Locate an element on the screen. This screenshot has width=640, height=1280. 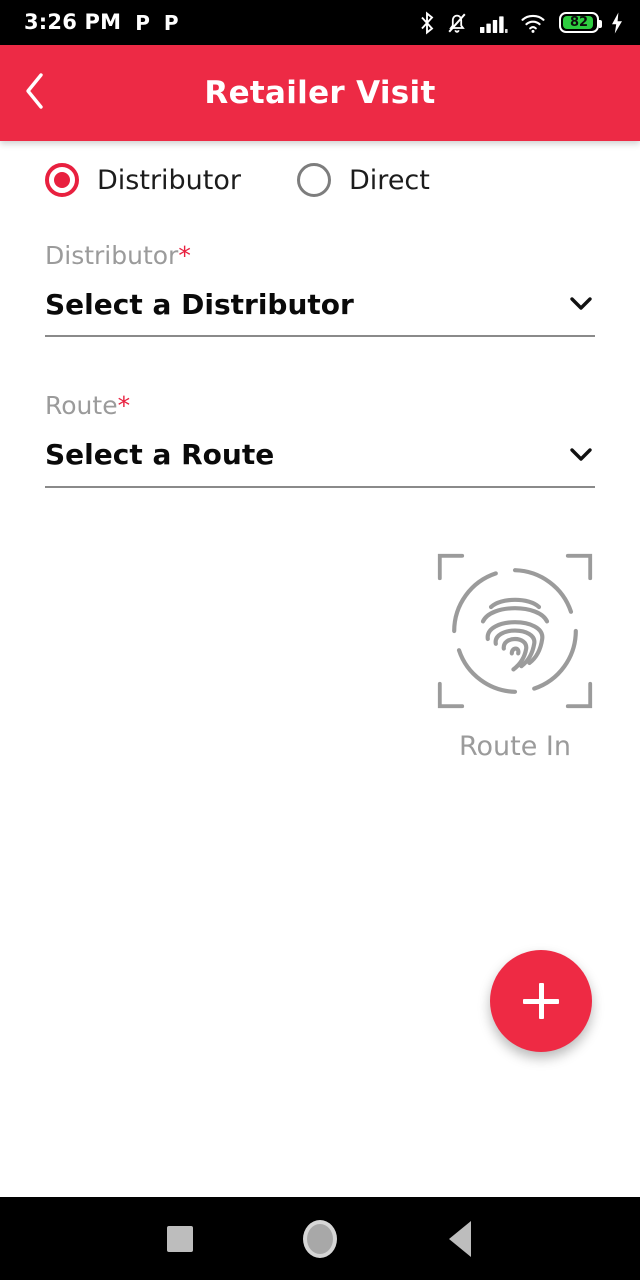
square-recents-icon is located at coordinates (180, 1238).